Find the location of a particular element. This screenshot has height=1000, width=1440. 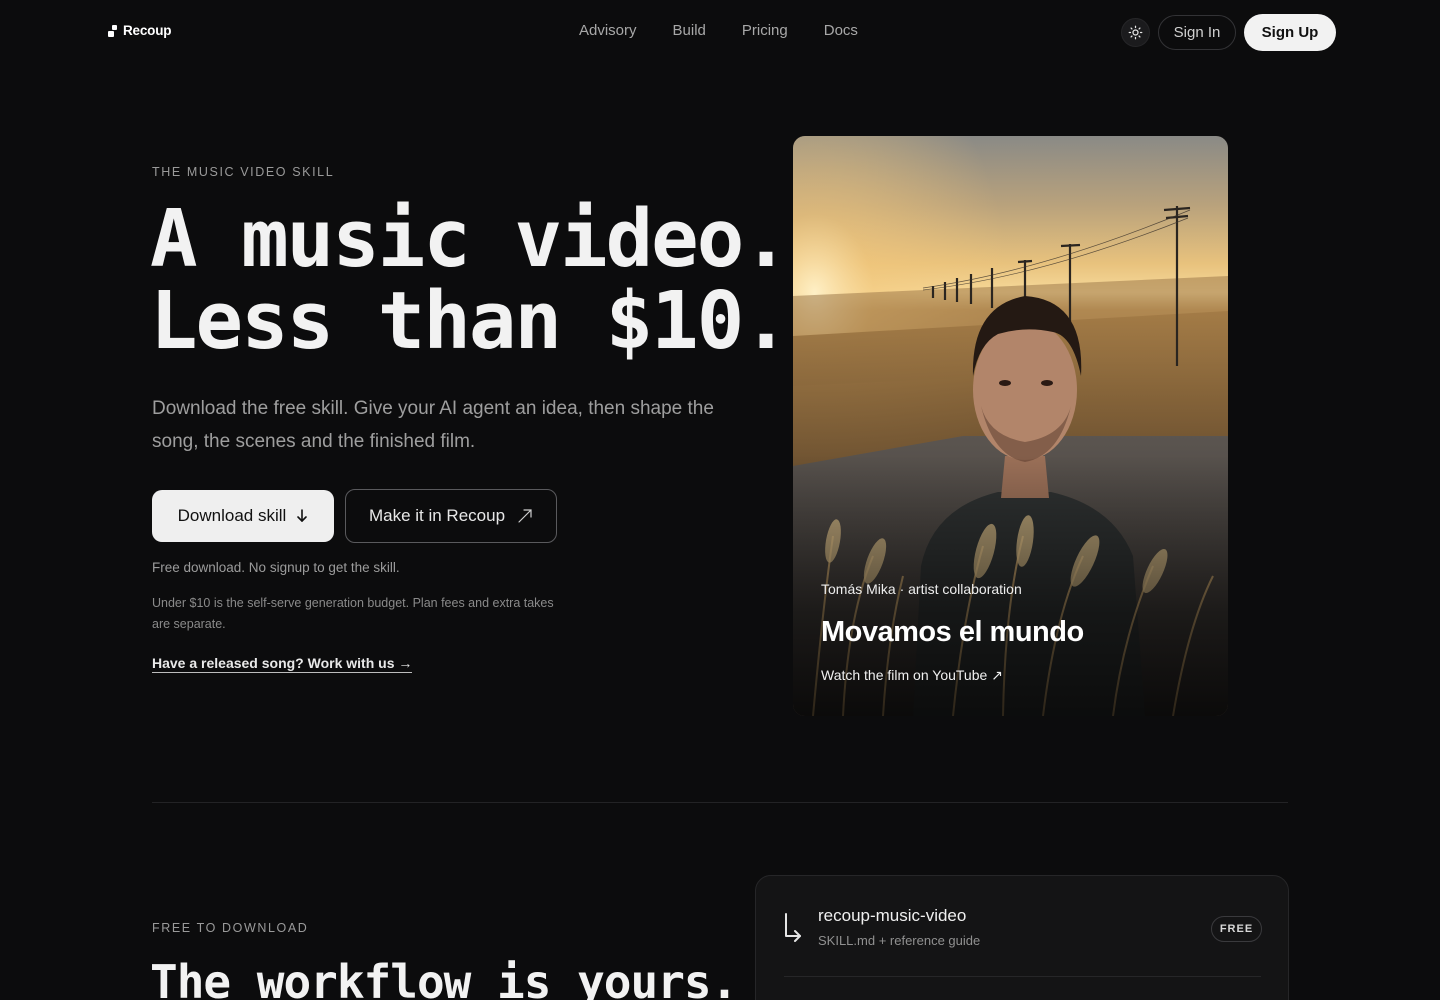

theme-toggle-button is located at coordinates (1135, 32).